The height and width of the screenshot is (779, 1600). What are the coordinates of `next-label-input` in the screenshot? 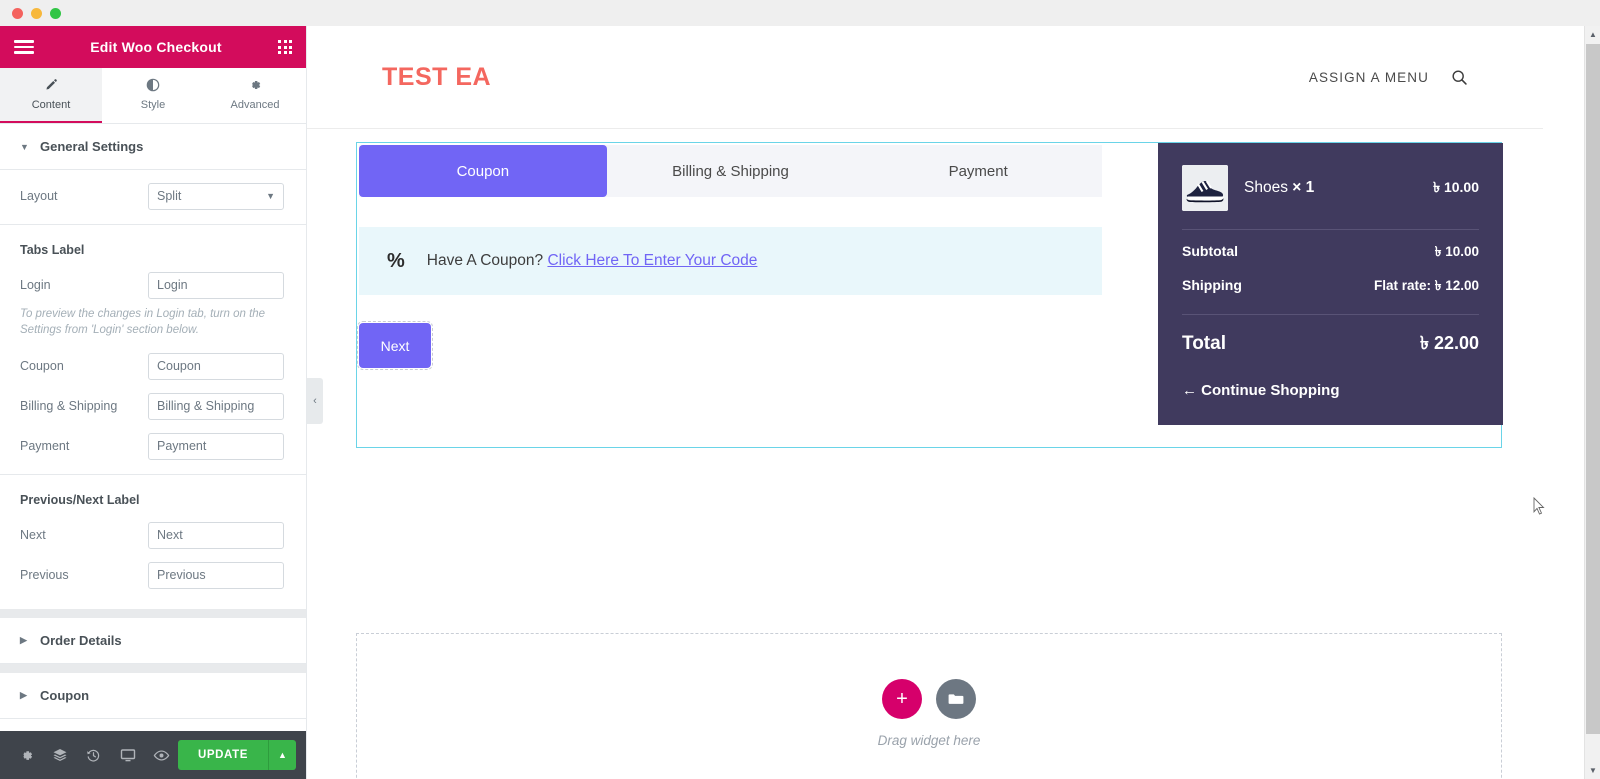 It's located at (216, 535).